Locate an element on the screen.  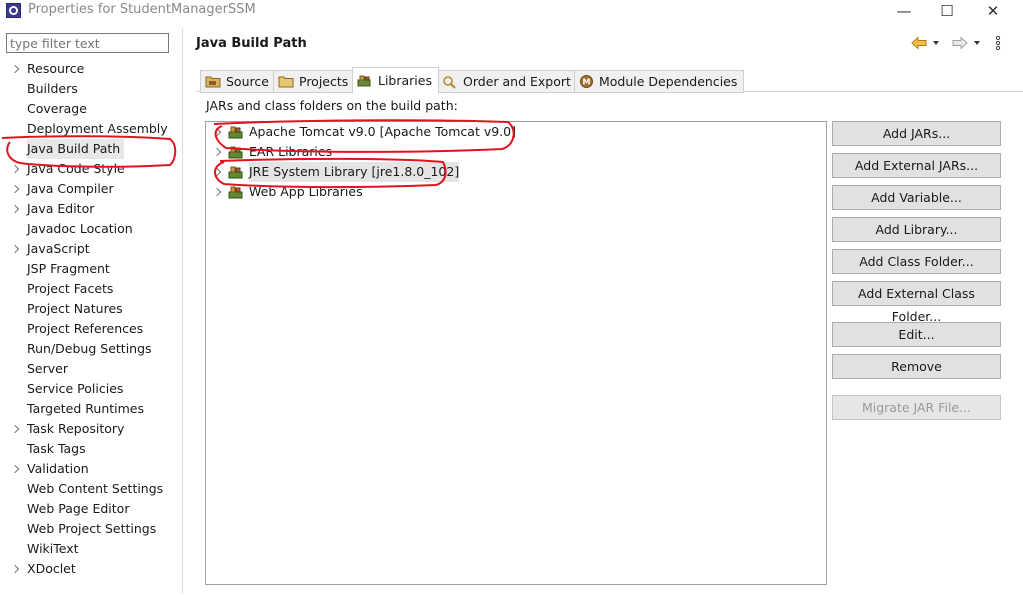
sidebar-item-java-editor: Java Editor is located at coordinates (52, 209).